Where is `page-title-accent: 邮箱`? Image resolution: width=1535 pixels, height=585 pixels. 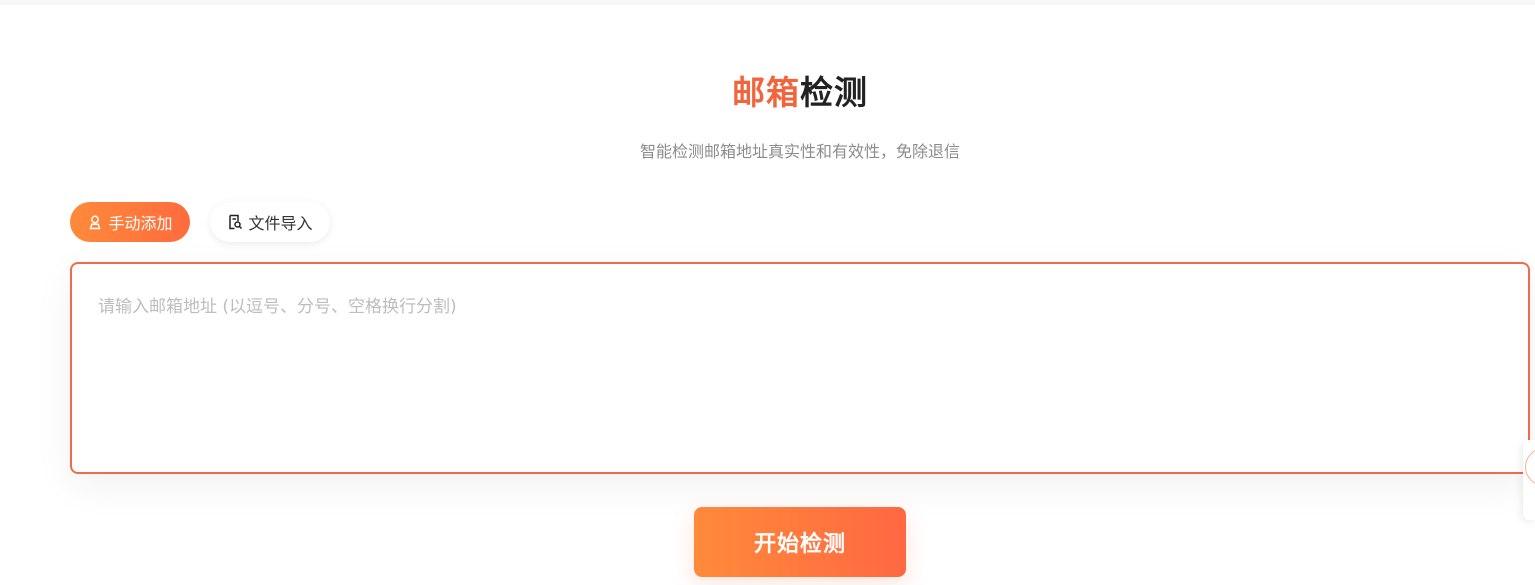 page-title-accent: 邮箱 is located at coordinates (766, 92).